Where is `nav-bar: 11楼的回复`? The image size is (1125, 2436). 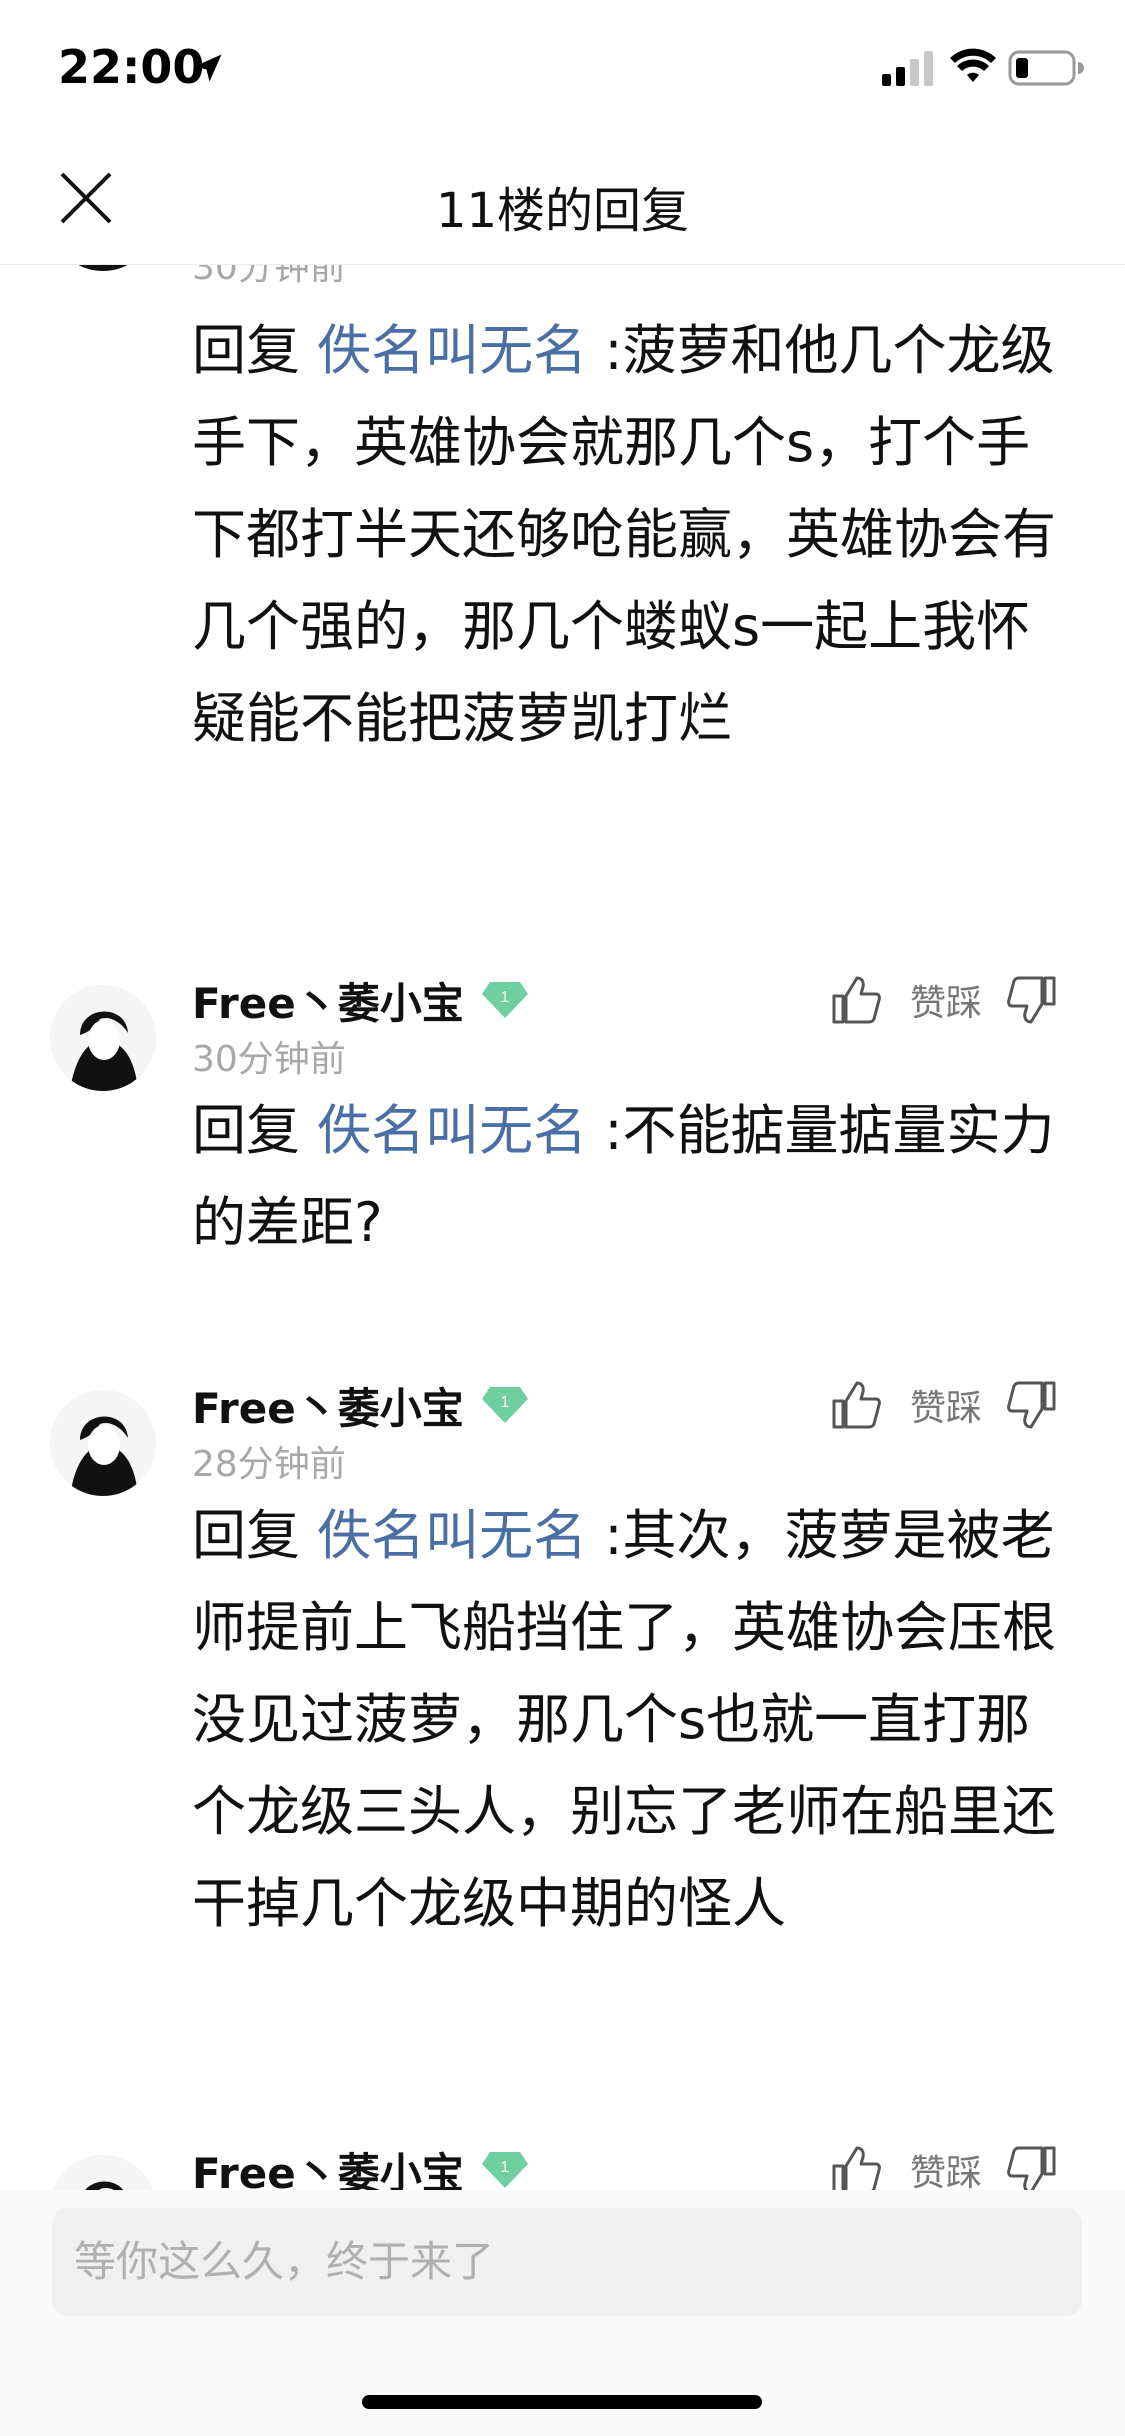
nav-bar: 11楼的回复 is located at coordinates (562, 200).